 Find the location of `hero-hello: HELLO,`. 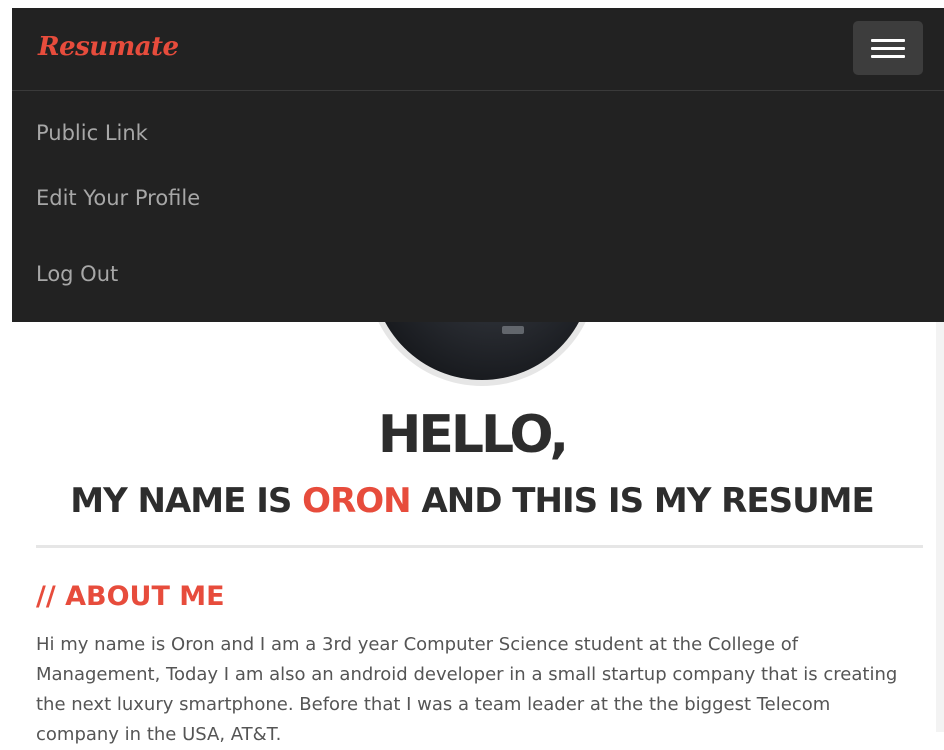

hero-hello: HELLO, is located at coordinates (473, 435).